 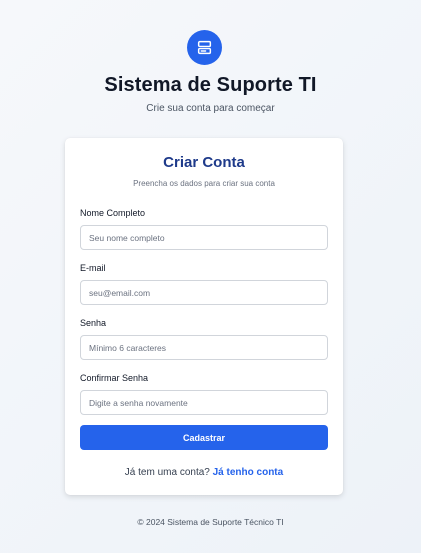 What do you see at coordinates (114, 378) in the screenshot?
I see `confirm-password-label: Confirmar Senha` at bounding box center [114, 378].